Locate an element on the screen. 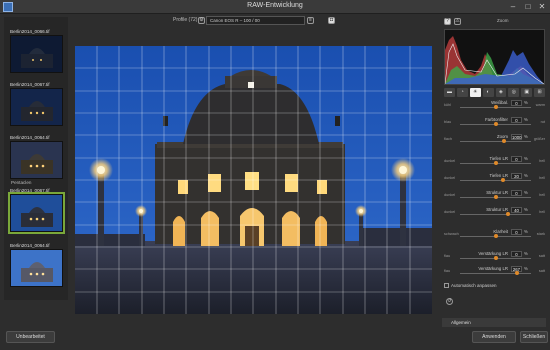 Image resolution: width=550 pixels, height=350 pixels. param-row: flau Verstärkung LR 0% satt is located at coordinates (494, 257).